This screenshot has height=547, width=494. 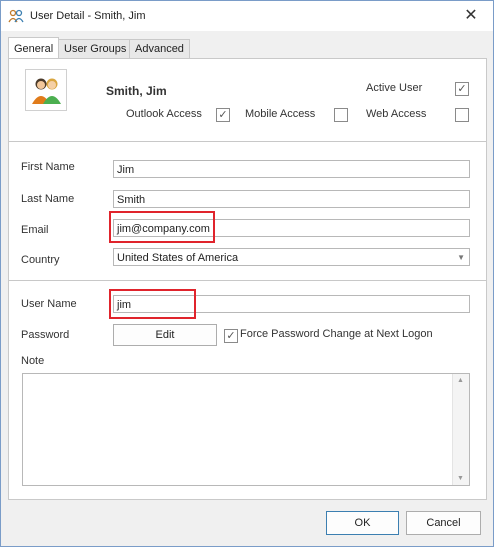 I want to click on window-title: User Detail - Smith, Jim, so click(x=88, y=16).